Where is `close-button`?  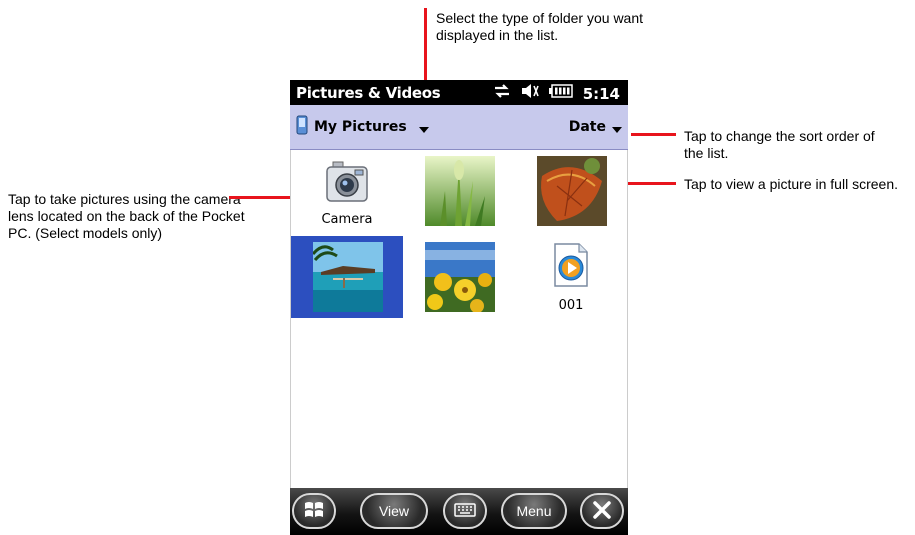 close-button is located at coordinates (602, 511).